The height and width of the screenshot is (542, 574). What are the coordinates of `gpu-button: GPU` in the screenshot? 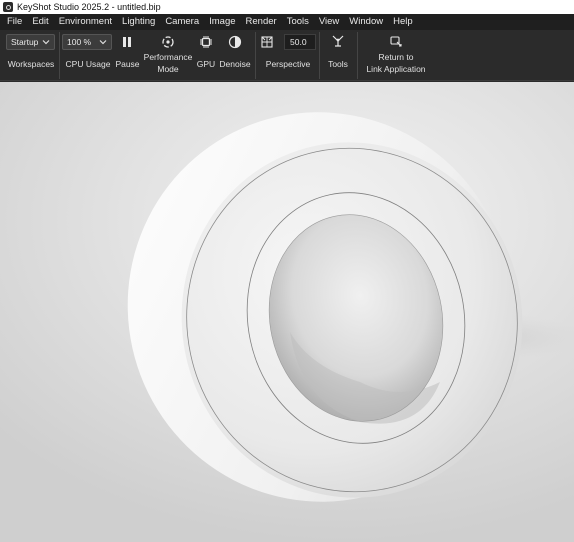 It's located at (206, 64).